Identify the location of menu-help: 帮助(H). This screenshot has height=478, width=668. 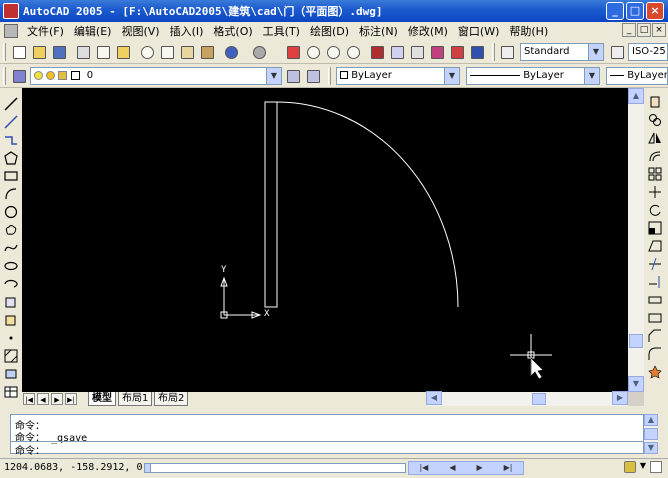
(528, 31).